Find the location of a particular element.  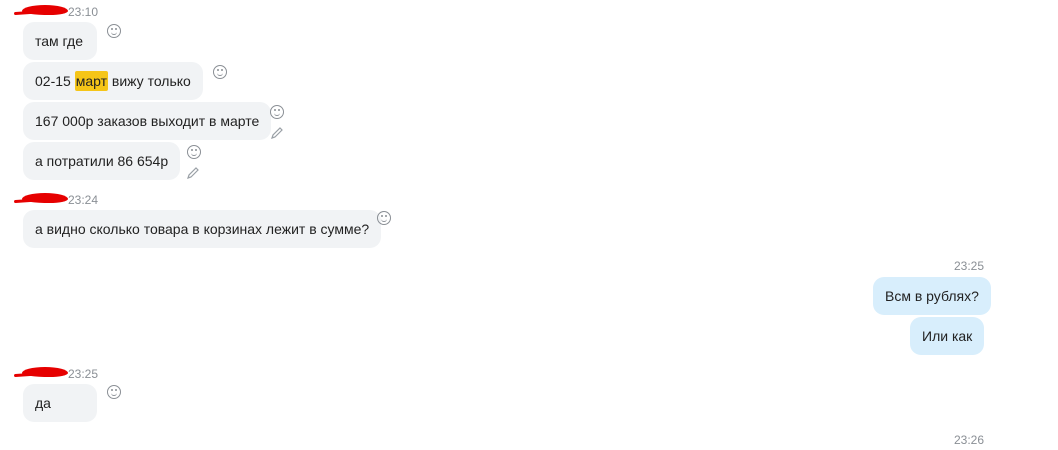

incoming-message: 167 000р заказов выходит в марте is located at coordinates (147, 121).